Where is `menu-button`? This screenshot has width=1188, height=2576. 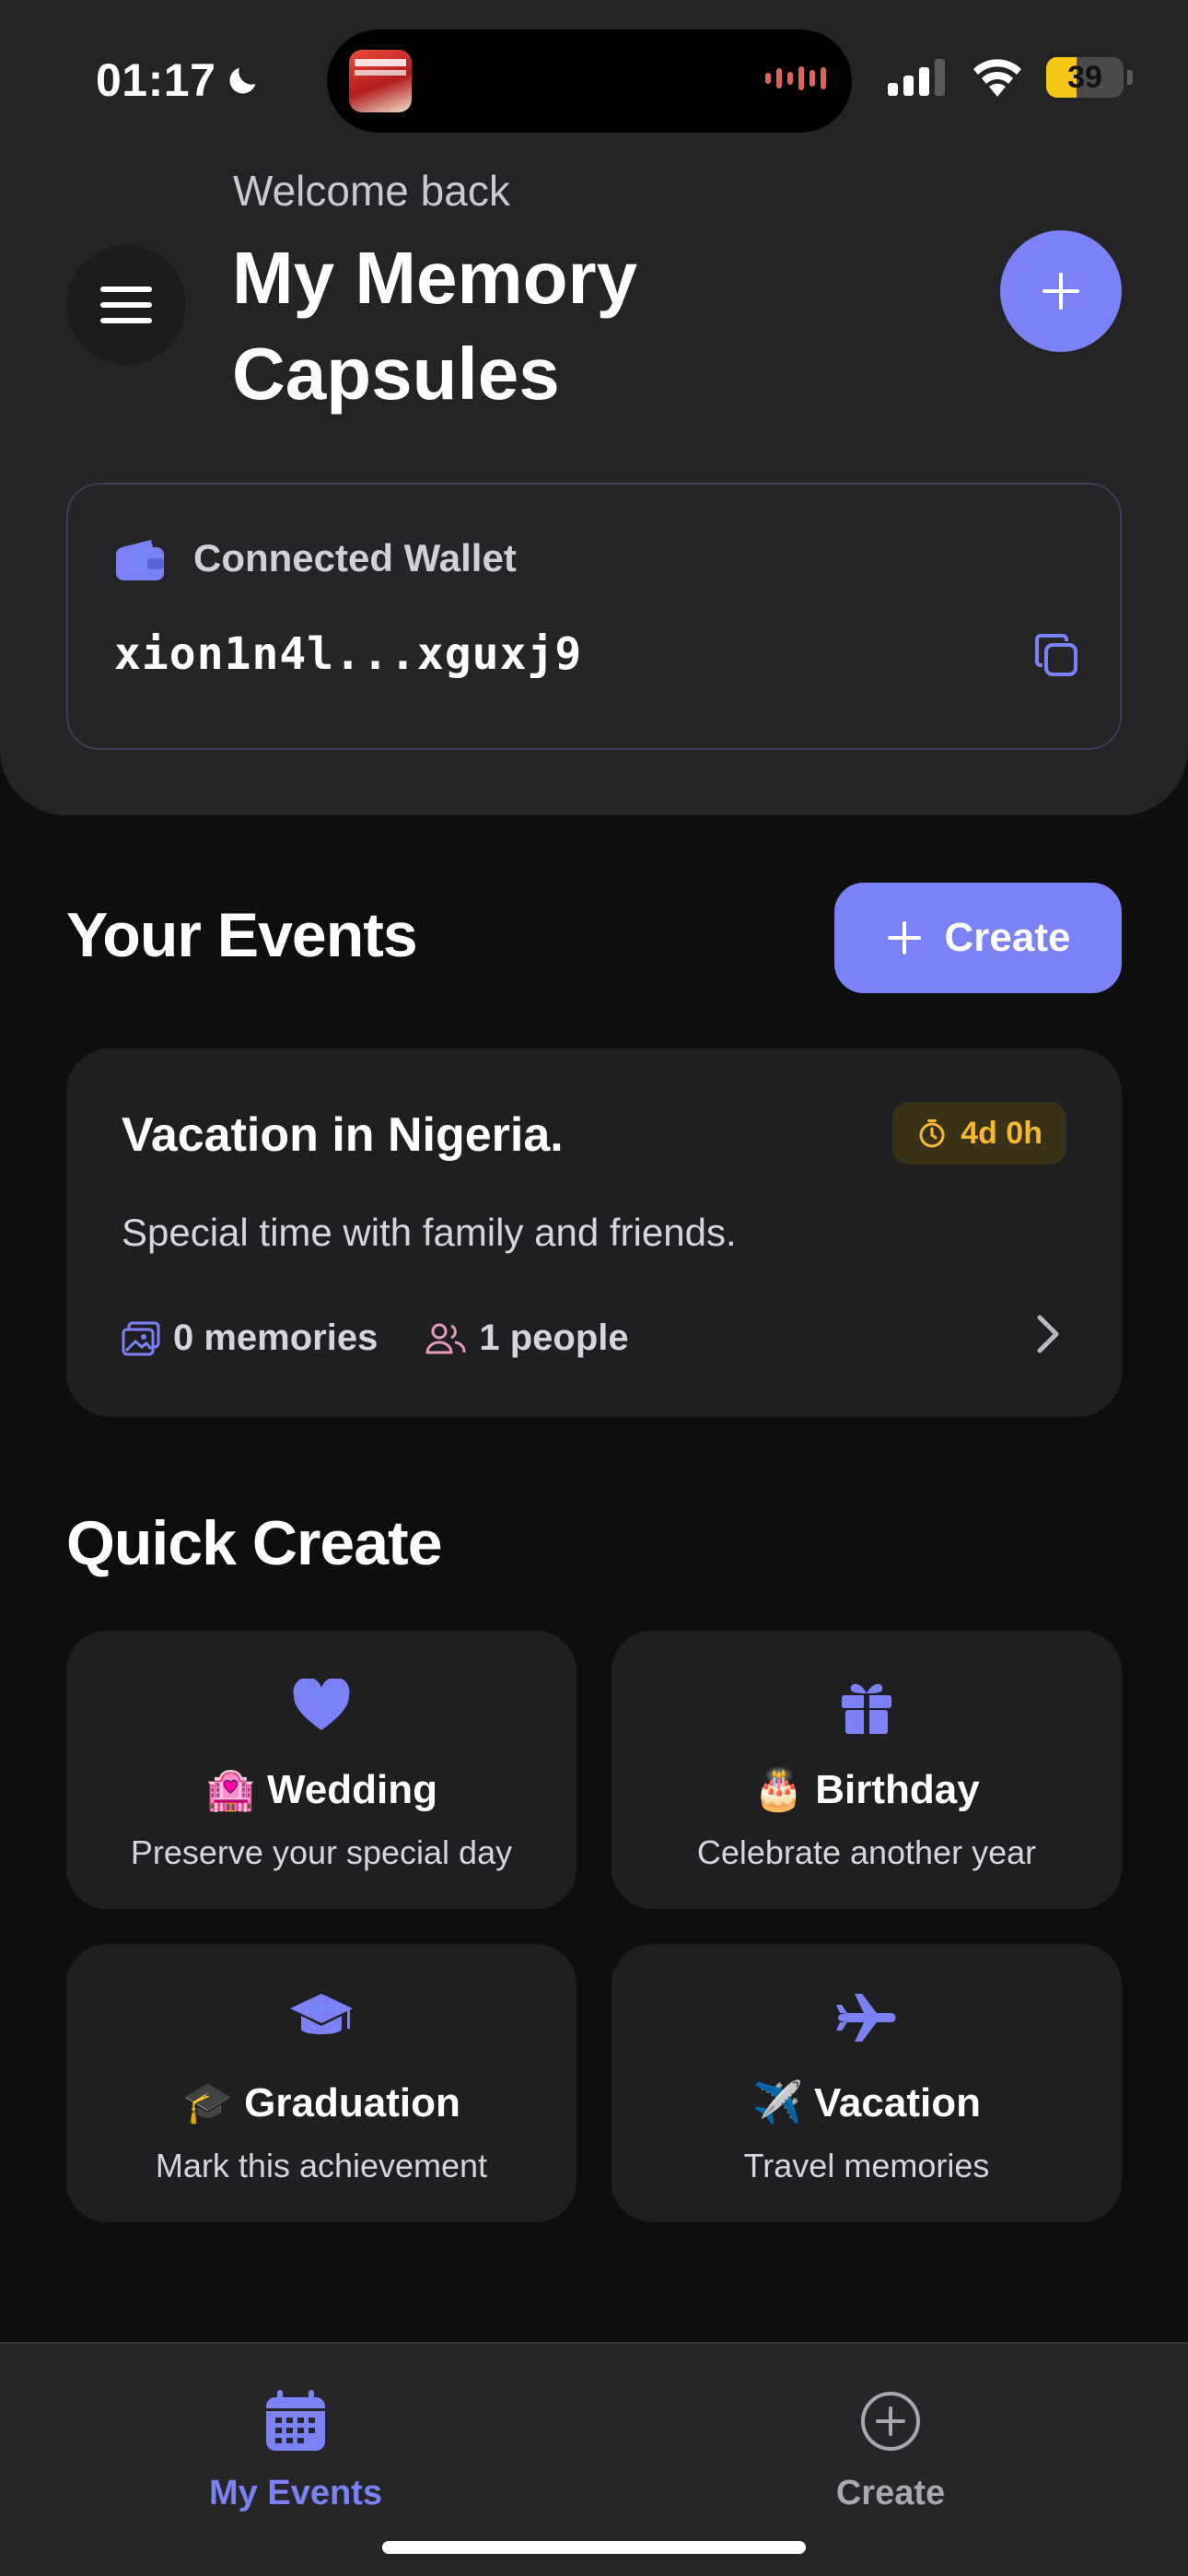
menu-button is located at coordinates (126, 305).